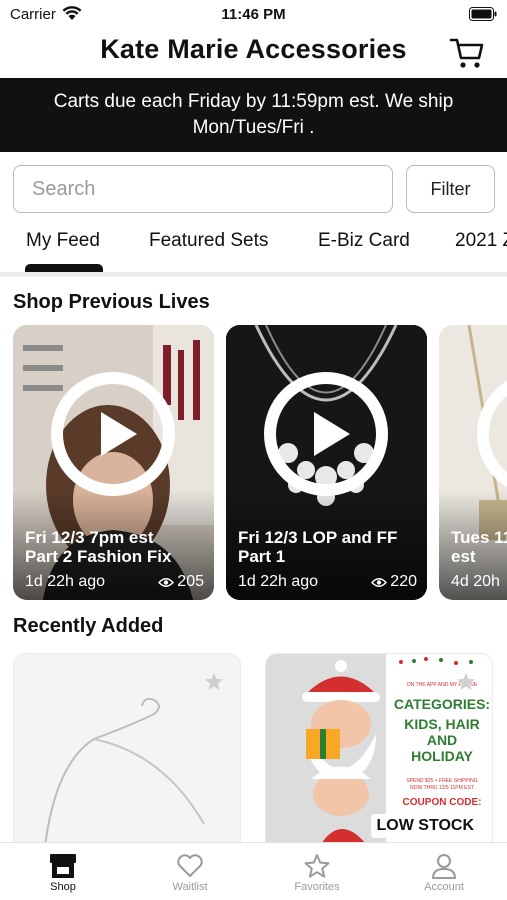 This screenshot has width=507, height=900. What do you see at coordinates (475, 581) in the screenshot?
I see `live-age: 4d 20h` at bounding box center [475, 581].